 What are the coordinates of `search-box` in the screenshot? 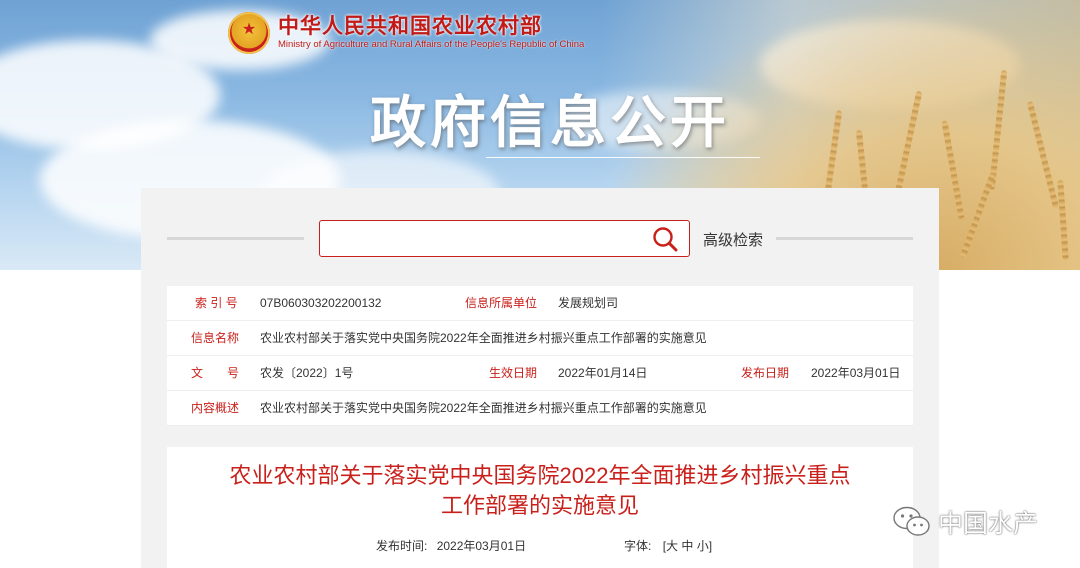 It's located at (504, 238).